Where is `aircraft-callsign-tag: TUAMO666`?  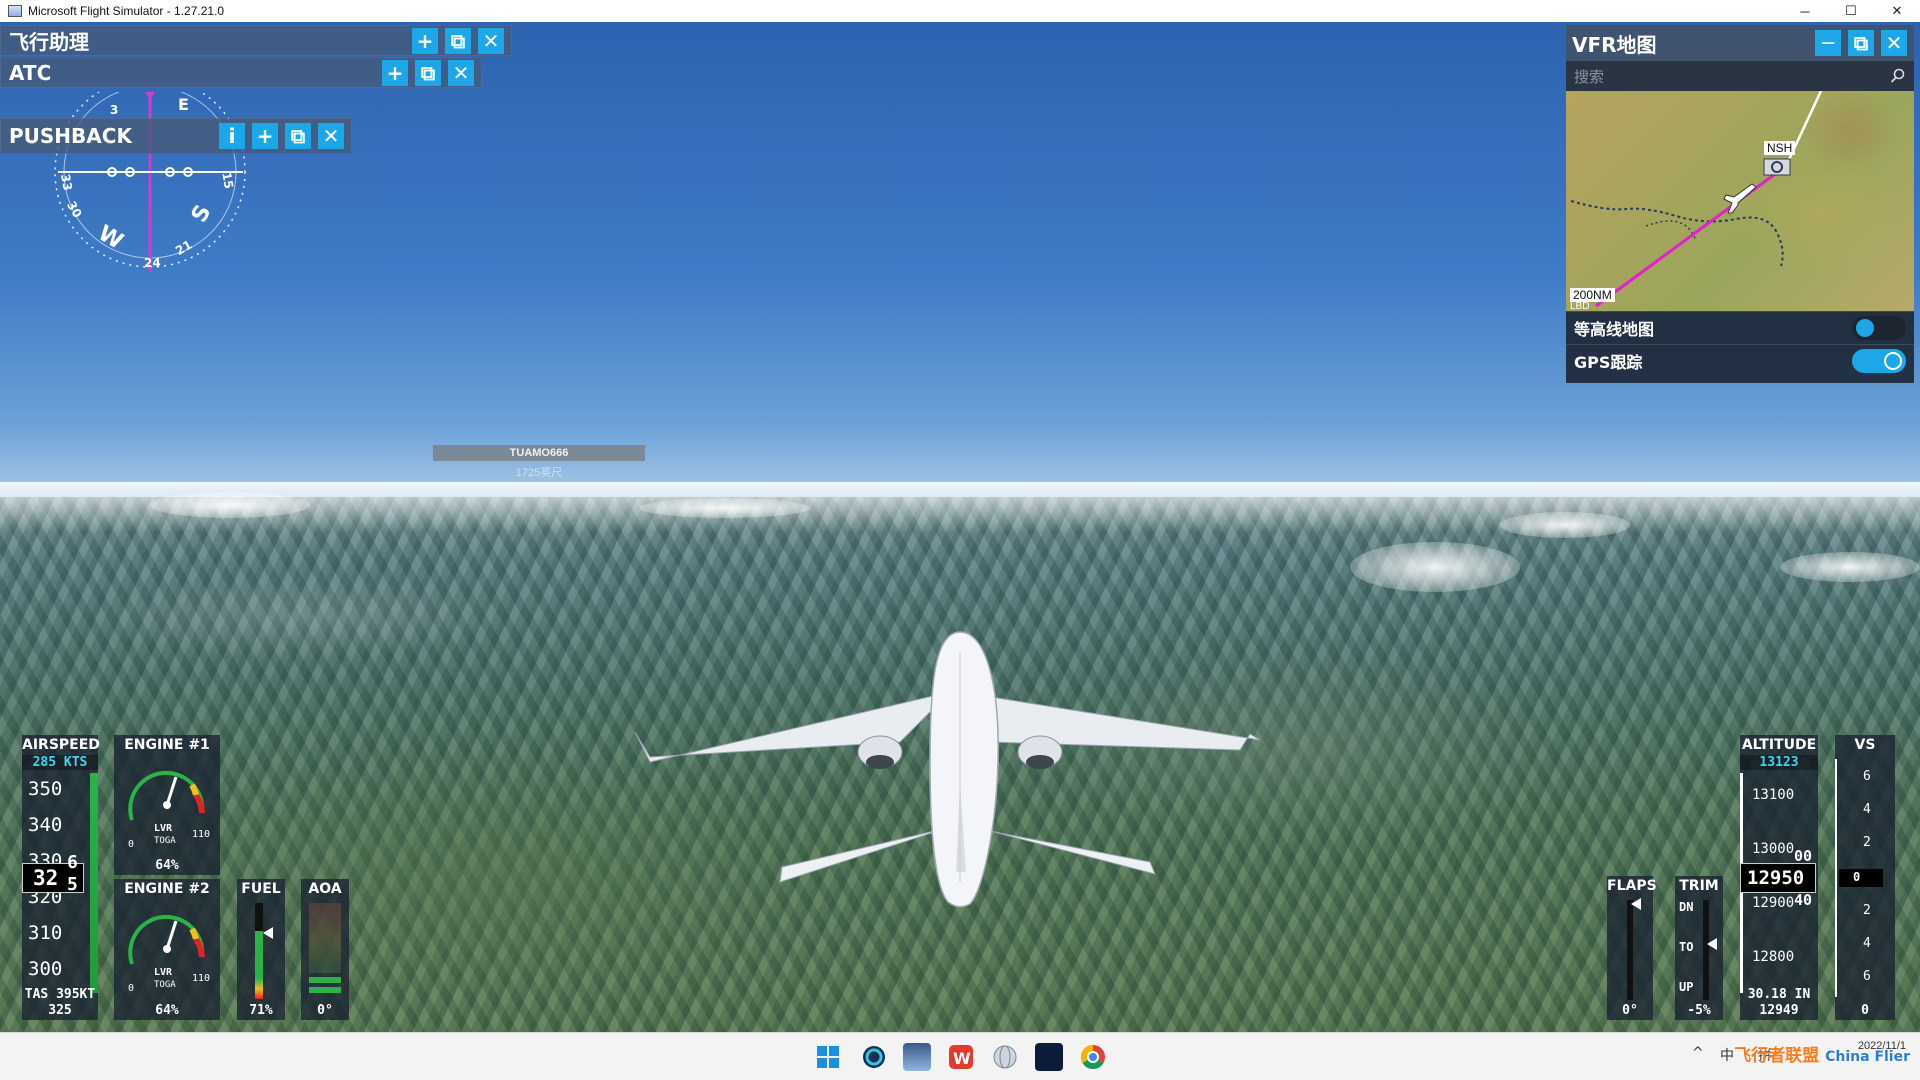 aircraft-callsign-tag: TUAMO666 is located at coordinates (539, 453).